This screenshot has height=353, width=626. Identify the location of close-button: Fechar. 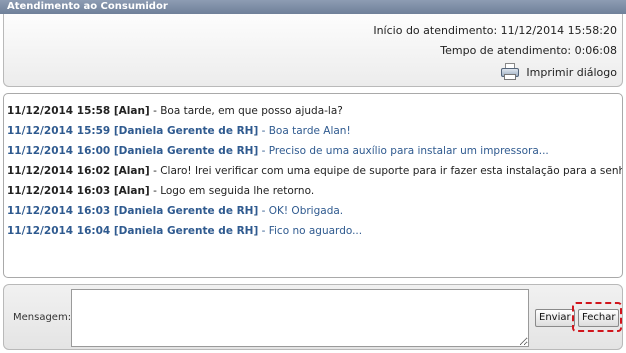
(599, 318).